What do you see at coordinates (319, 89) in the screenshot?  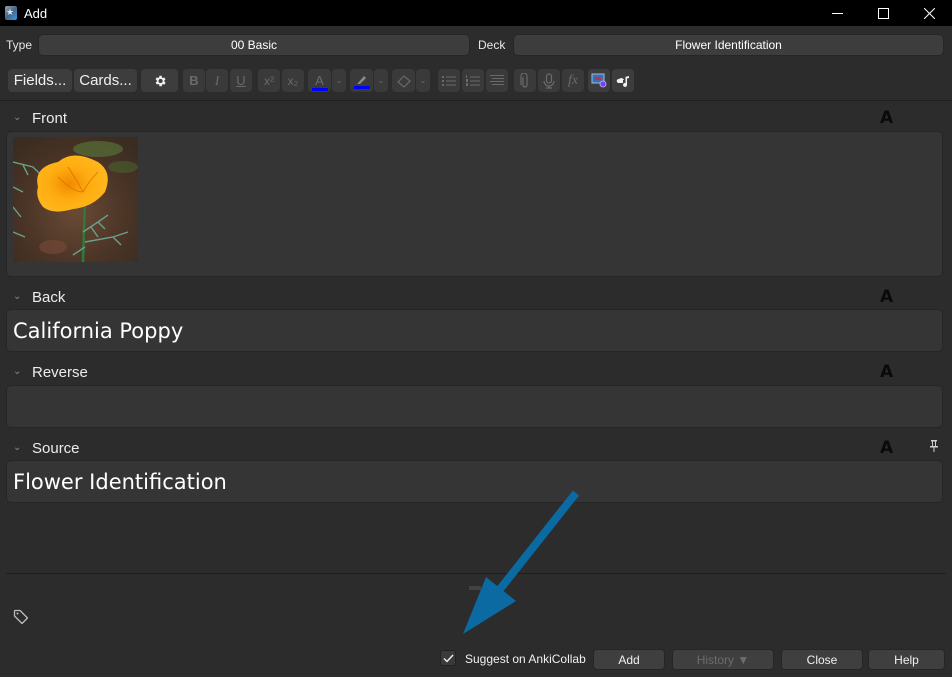 I see `text-color-swatch` at bounding box center [319, 89].